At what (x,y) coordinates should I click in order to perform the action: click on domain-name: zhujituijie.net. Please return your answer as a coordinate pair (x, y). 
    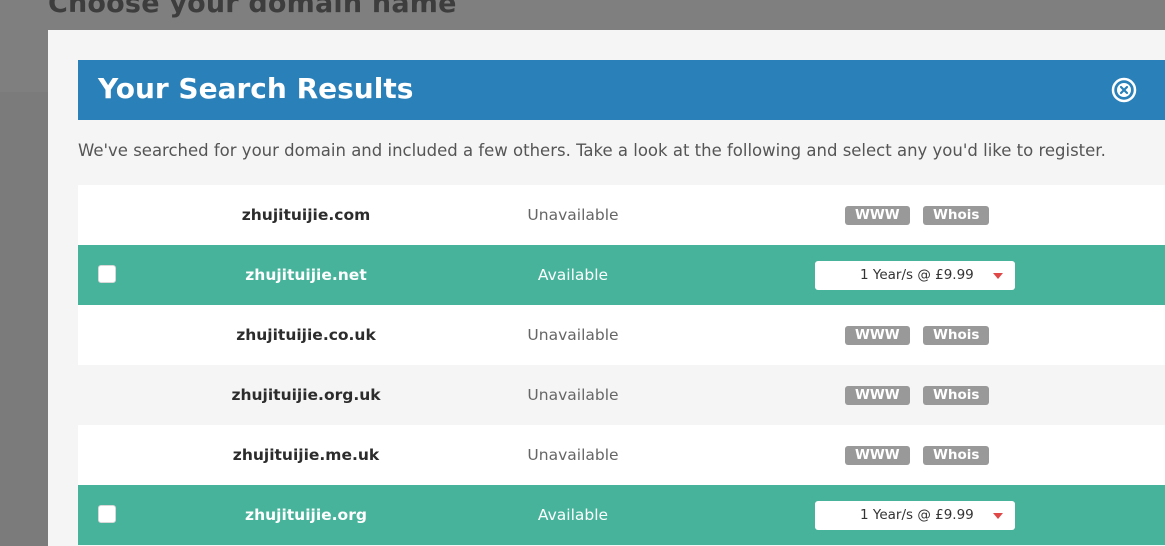
    Looking at the image, I should click on (306, 275).